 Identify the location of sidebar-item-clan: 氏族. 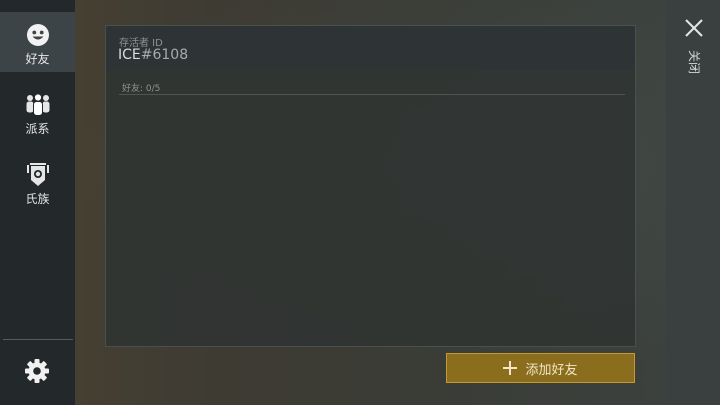
(37, 182).